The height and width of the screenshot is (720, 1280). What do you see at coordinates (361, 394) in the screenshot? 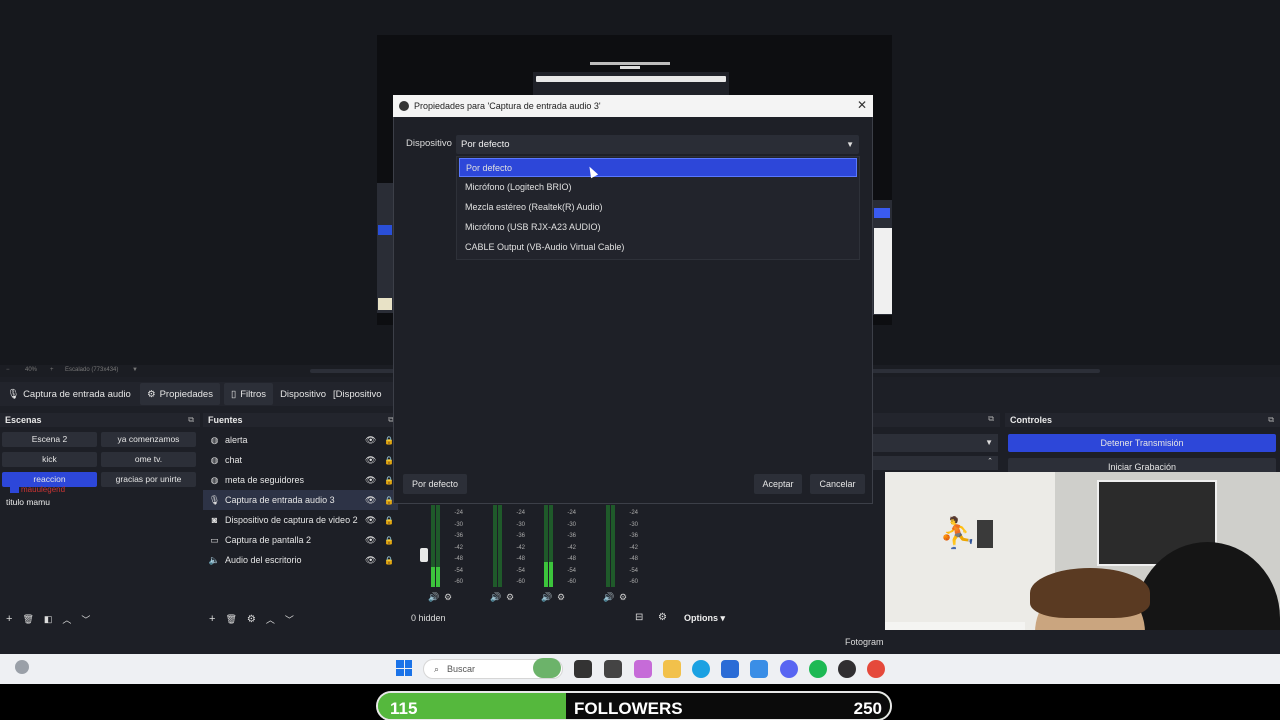
I see `context-device-select: [Dispositivo` at bounding box center [361, 394].